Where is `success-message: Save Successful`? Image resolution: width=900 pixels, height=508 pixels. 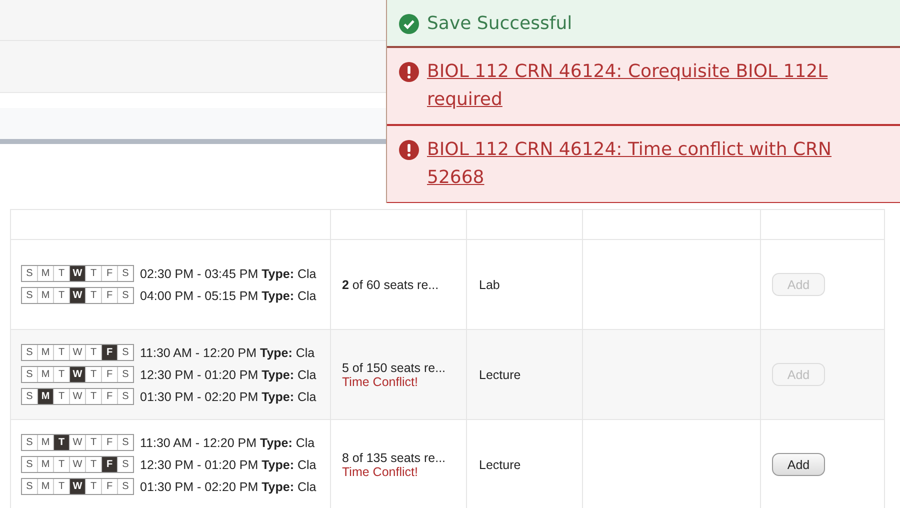
success-message: Save Successful is located at coordinates (643, 24).